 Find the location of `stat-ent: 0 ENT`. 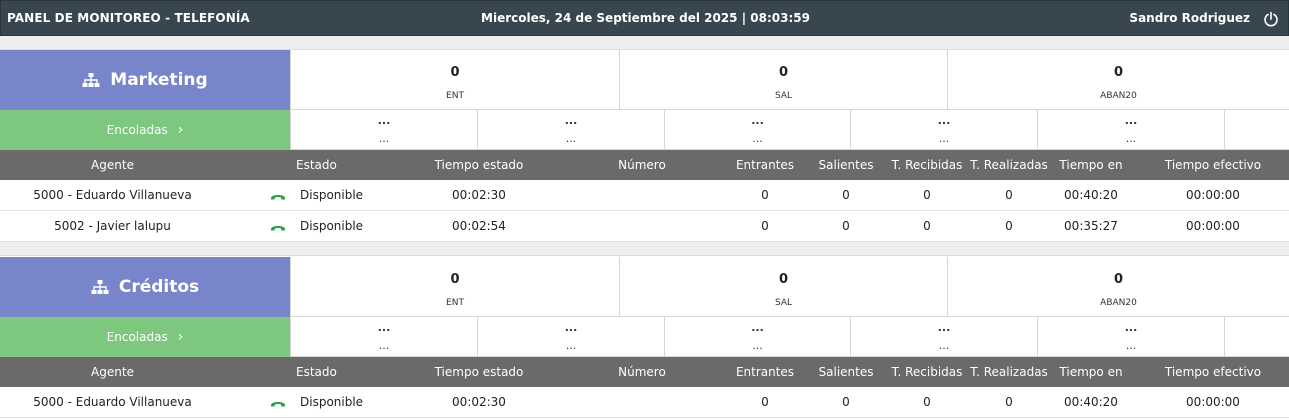

stat-ent: 0 ENT is located at coordinates (454, 80).